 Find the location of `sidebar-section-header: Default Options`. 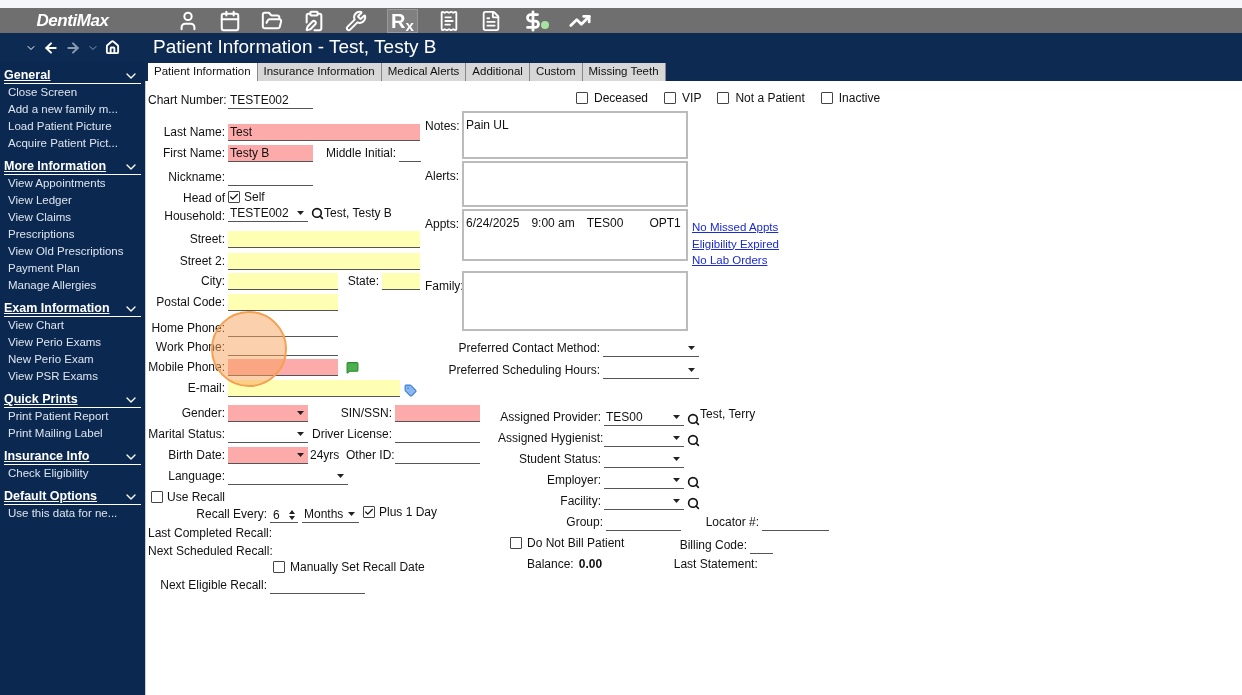

sidebar-section-header: Default Options is located at coordinates (72, 497).